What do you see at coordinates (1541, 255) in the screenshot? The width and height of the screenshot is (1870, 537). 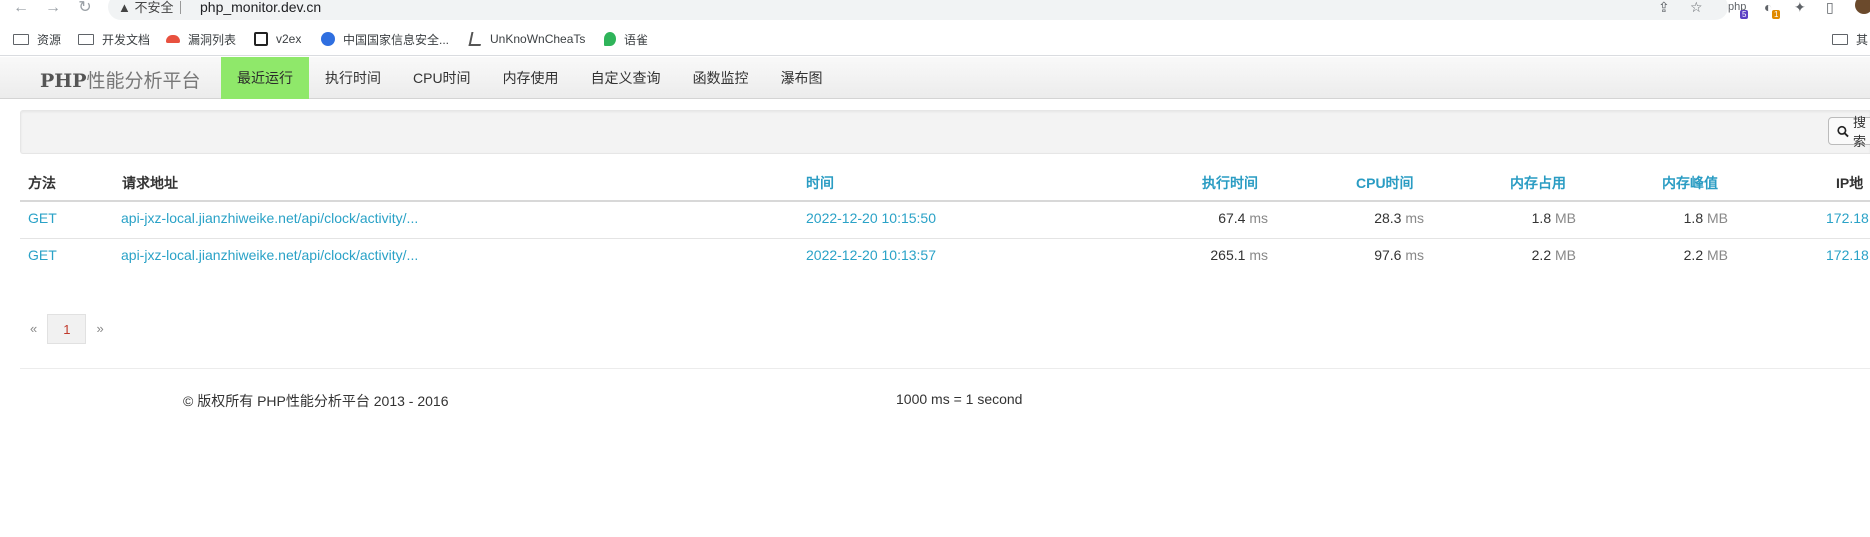 I see `memory-value: 2.2` at bounding box center [1541, 255].